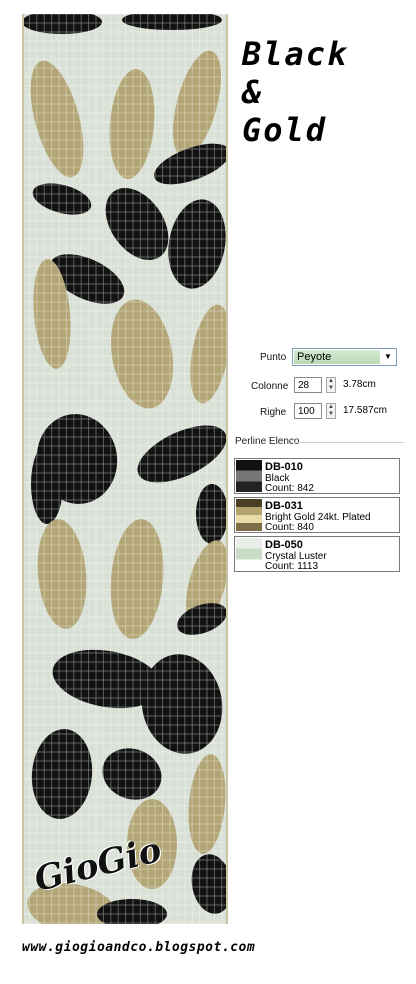 The width and height of the screenshot is (416, 984). Describe the element at coordinates (273, 357) in the screenshot. I see `stitch-label: Punto` at that location.